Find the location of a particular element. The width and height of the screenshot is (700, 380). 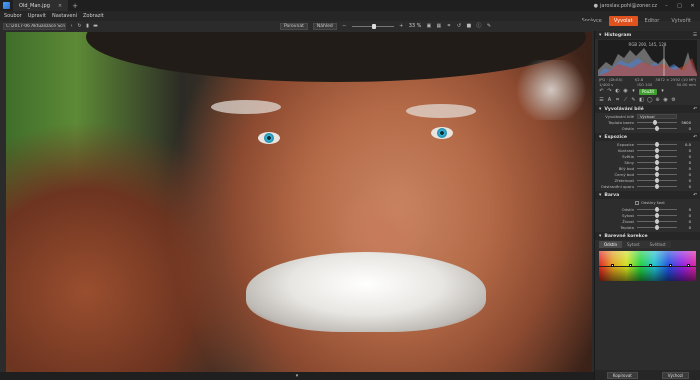

undo-icon: ↶ is located at coordinates (601, 91).